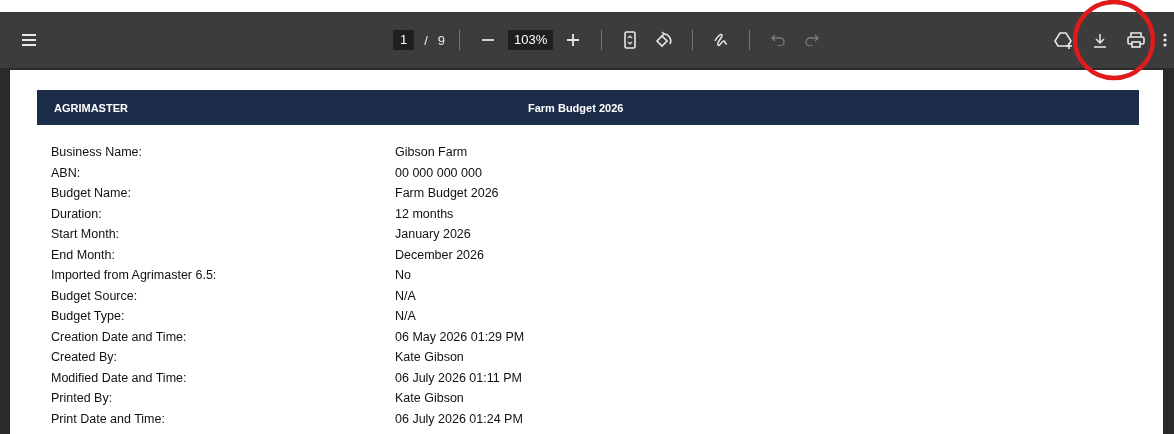 The height and width of the screenshot is (434, 1174). I want to click on field-label: Created By:, so click(84, 357).